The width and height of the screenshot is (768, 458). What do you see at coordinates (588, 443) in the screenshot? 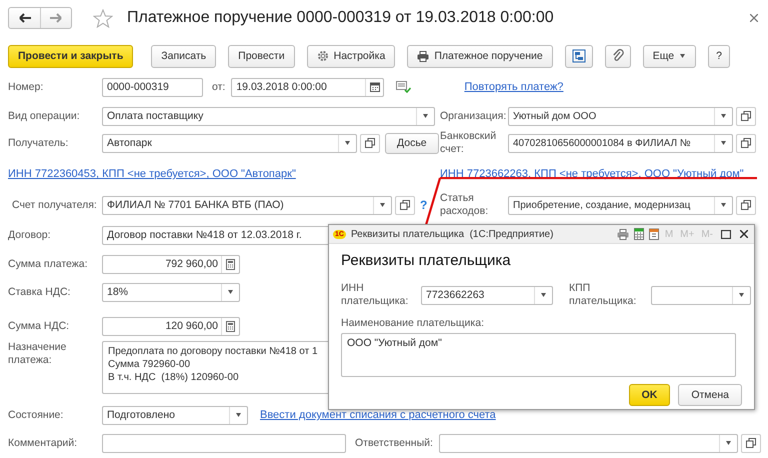
I see `responsible-field` at bounding box center [588, 443].